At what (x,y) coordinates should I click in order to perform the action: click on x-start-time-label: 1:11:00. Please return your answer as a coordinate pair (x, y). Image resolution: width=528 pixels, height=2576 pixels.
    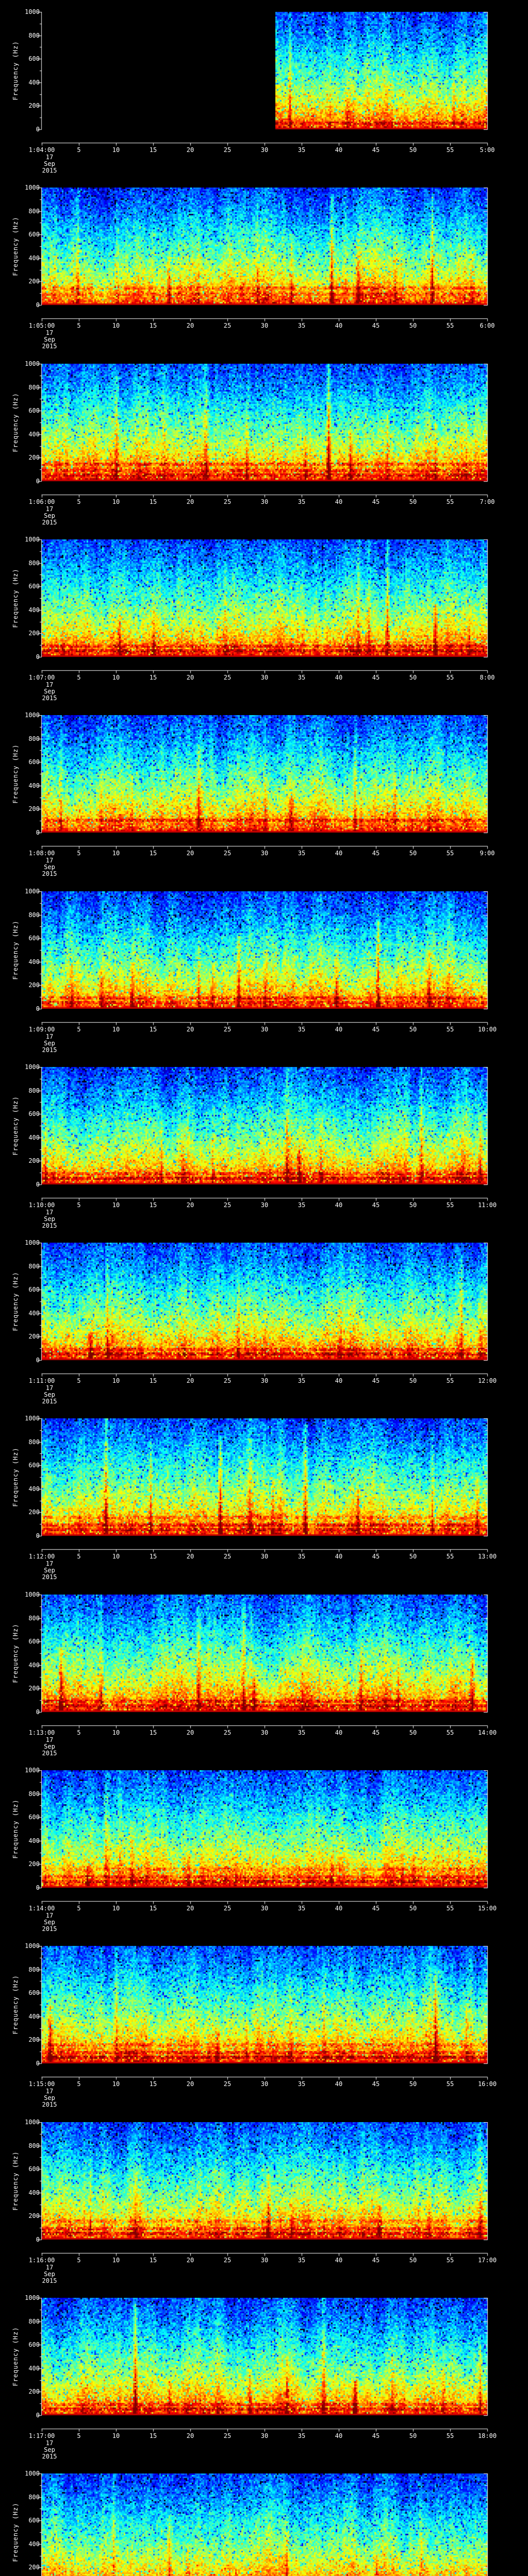
    Looking at the image, I should click on (41, 1381).